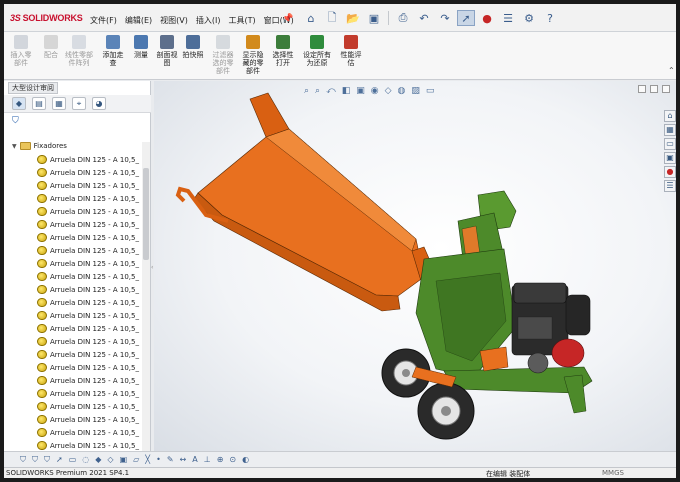  I want to click on large-design-review-tab: 大型设计审阅, so click(33, 88).